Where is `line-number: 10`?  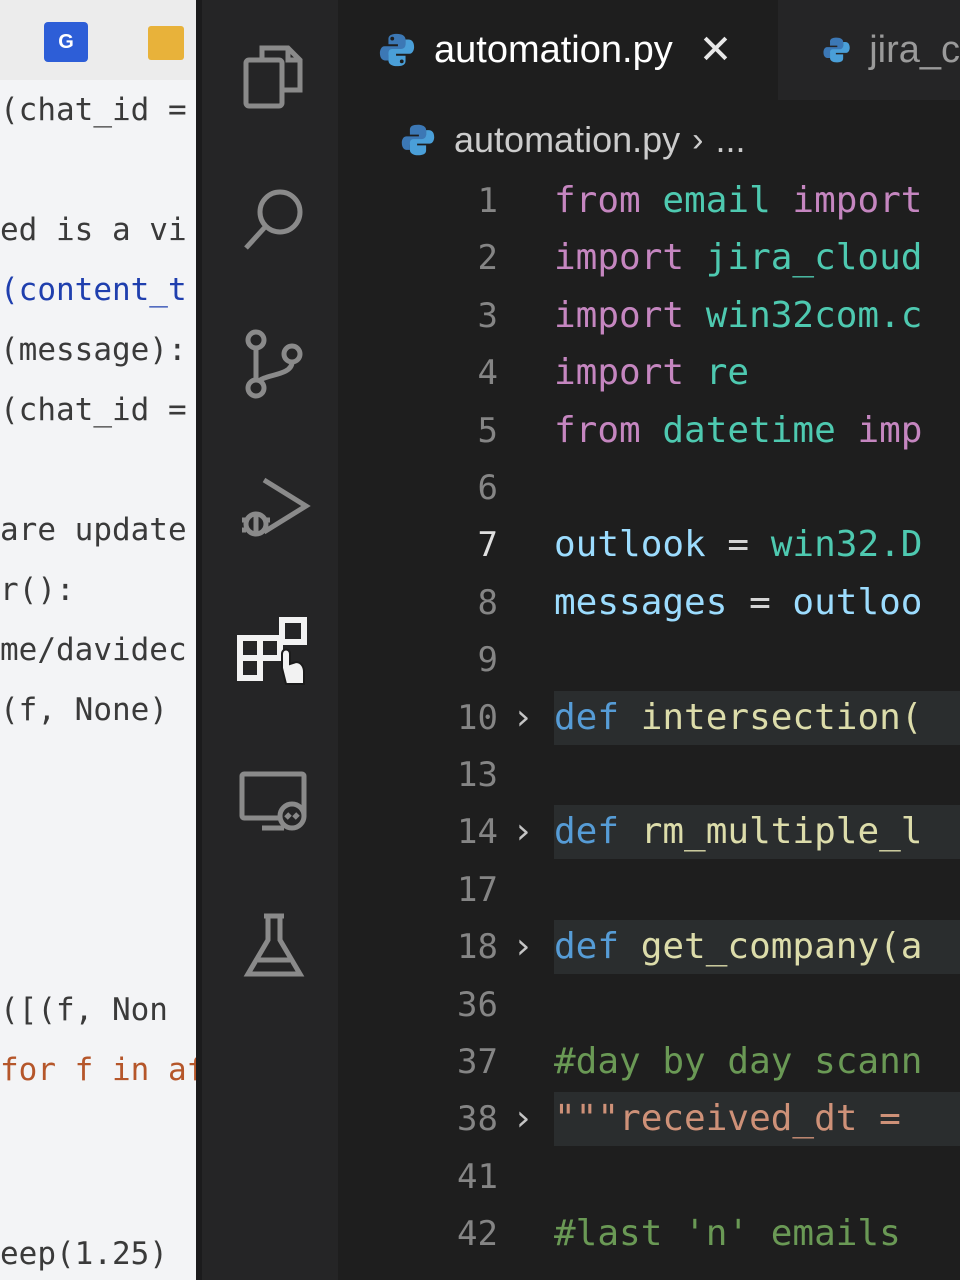
line-number: 10 is located at coordinates (477, 718).